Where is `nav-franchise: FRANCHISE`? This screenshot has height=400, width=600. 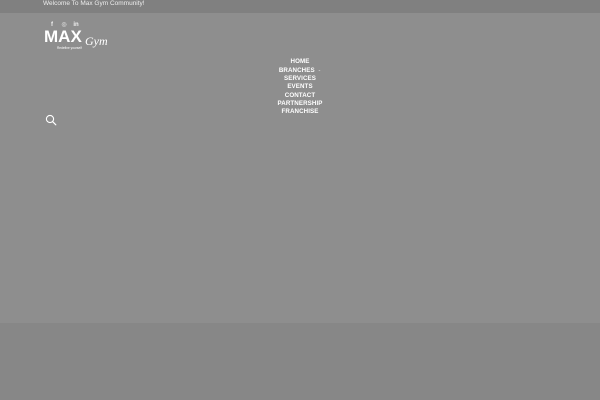
nav-franchise: FRANCHISE is located at coordinates (300, 112).